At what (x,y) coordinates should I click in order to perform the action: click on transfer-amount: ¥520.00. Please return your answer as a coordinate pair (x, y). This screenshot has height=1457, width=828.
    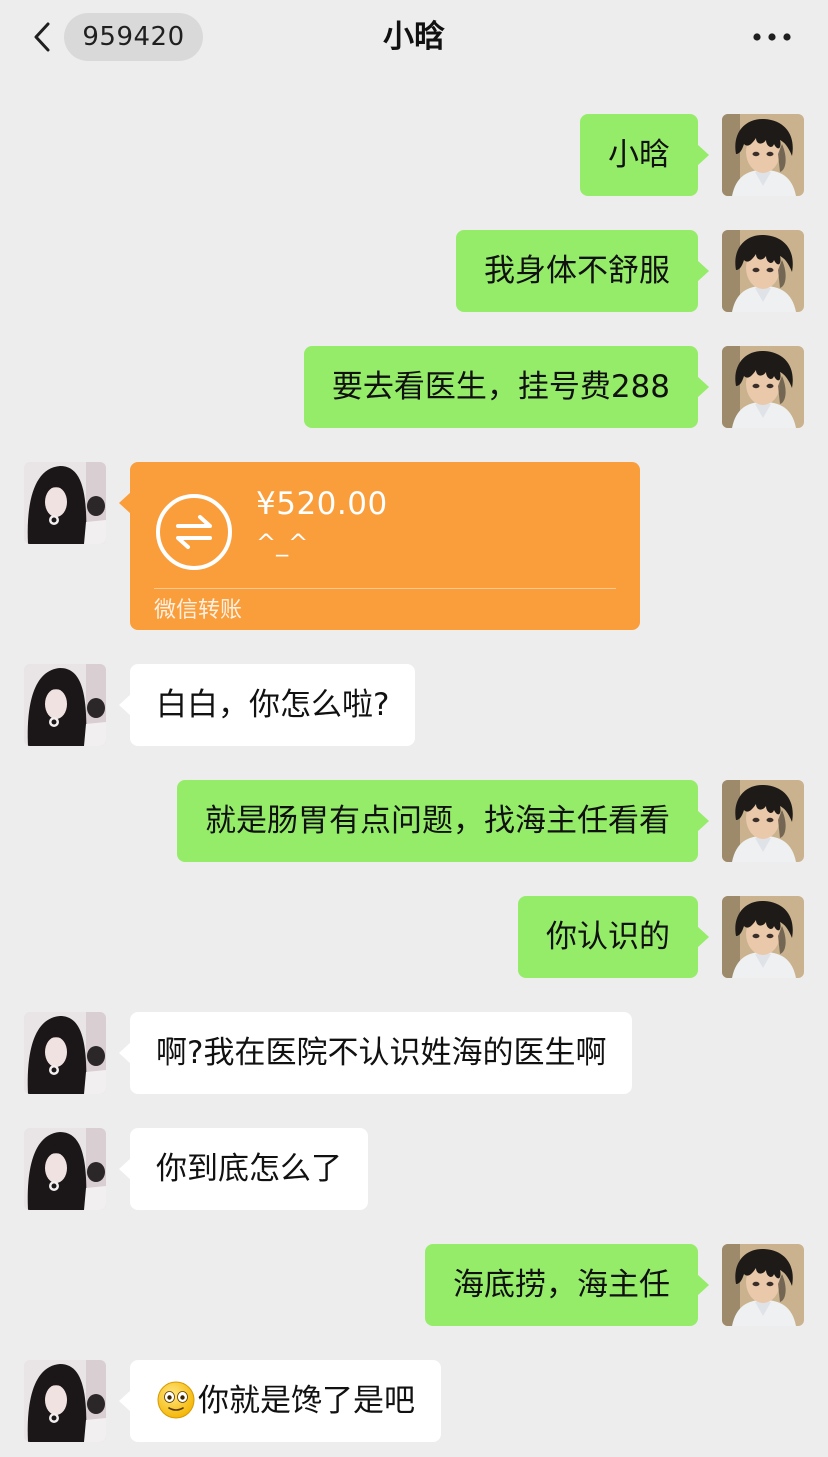
    Looking at the image, I should click on (322, 504).